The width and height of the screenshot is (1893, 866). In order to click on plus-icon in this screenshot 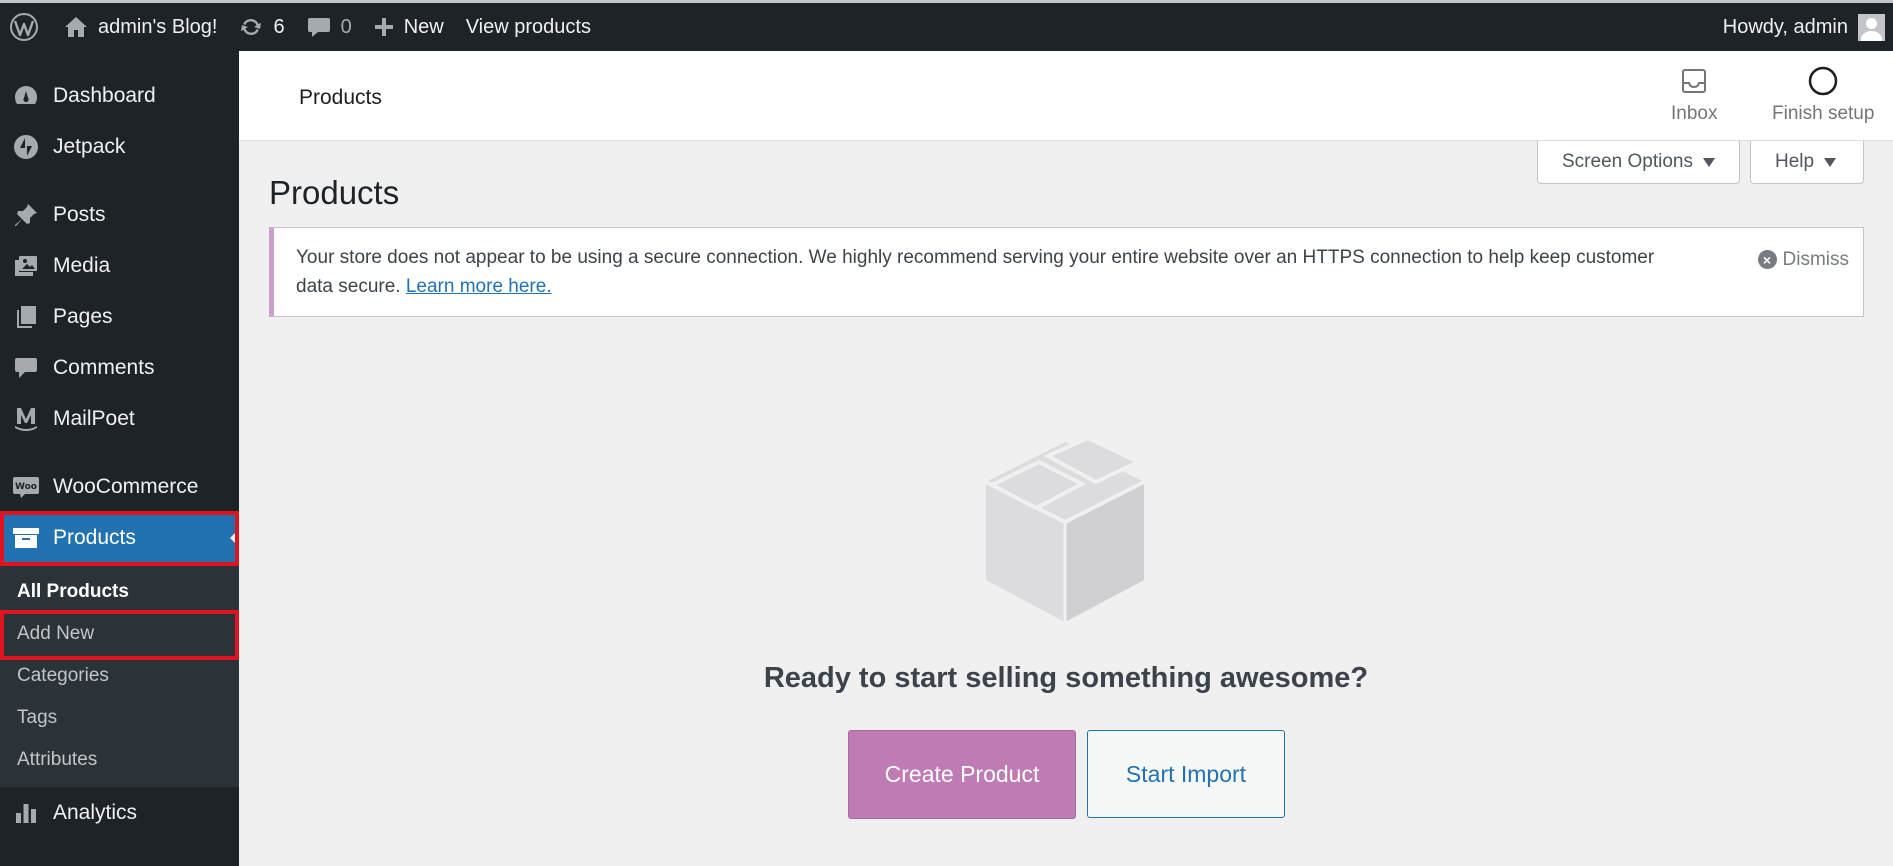, I will do `click(383, 27)`.